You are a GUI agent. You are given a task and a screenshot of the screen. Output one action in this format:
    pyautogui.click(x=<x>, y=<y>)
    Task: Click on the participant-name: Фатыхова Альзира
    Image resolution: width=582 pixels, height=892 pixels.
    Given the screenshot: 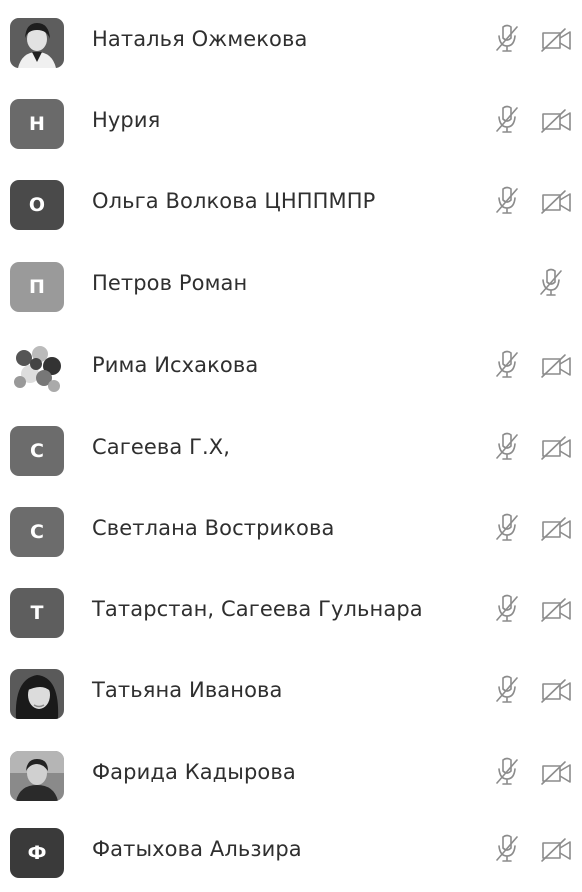 What is the action you would take?
    pyautogui.click(x=197, y=849)
    